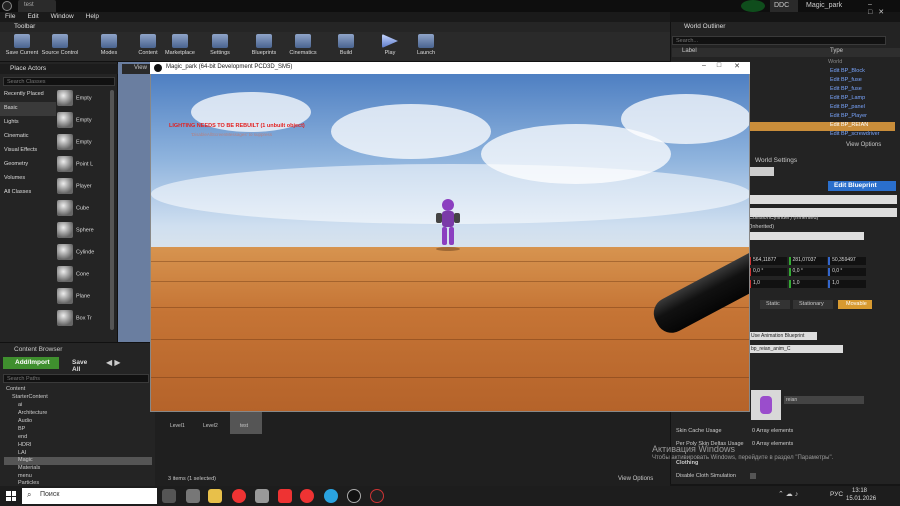 Image resolution: width=900 pixels, height=506 pixels. Describe the element at coordinates (858, 99) in the screenshot. I see `outliner-row: Edit BP_Lamp` at that location.